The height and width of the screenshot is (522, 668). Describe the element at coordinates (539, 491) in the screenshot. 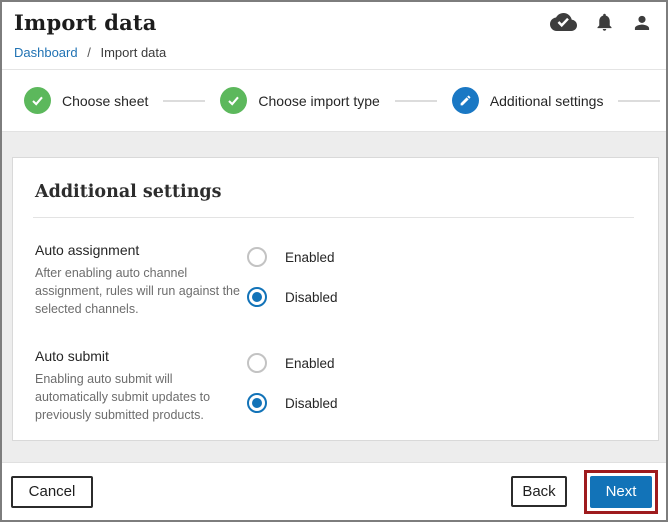

I see `back-button: Back` at that location.